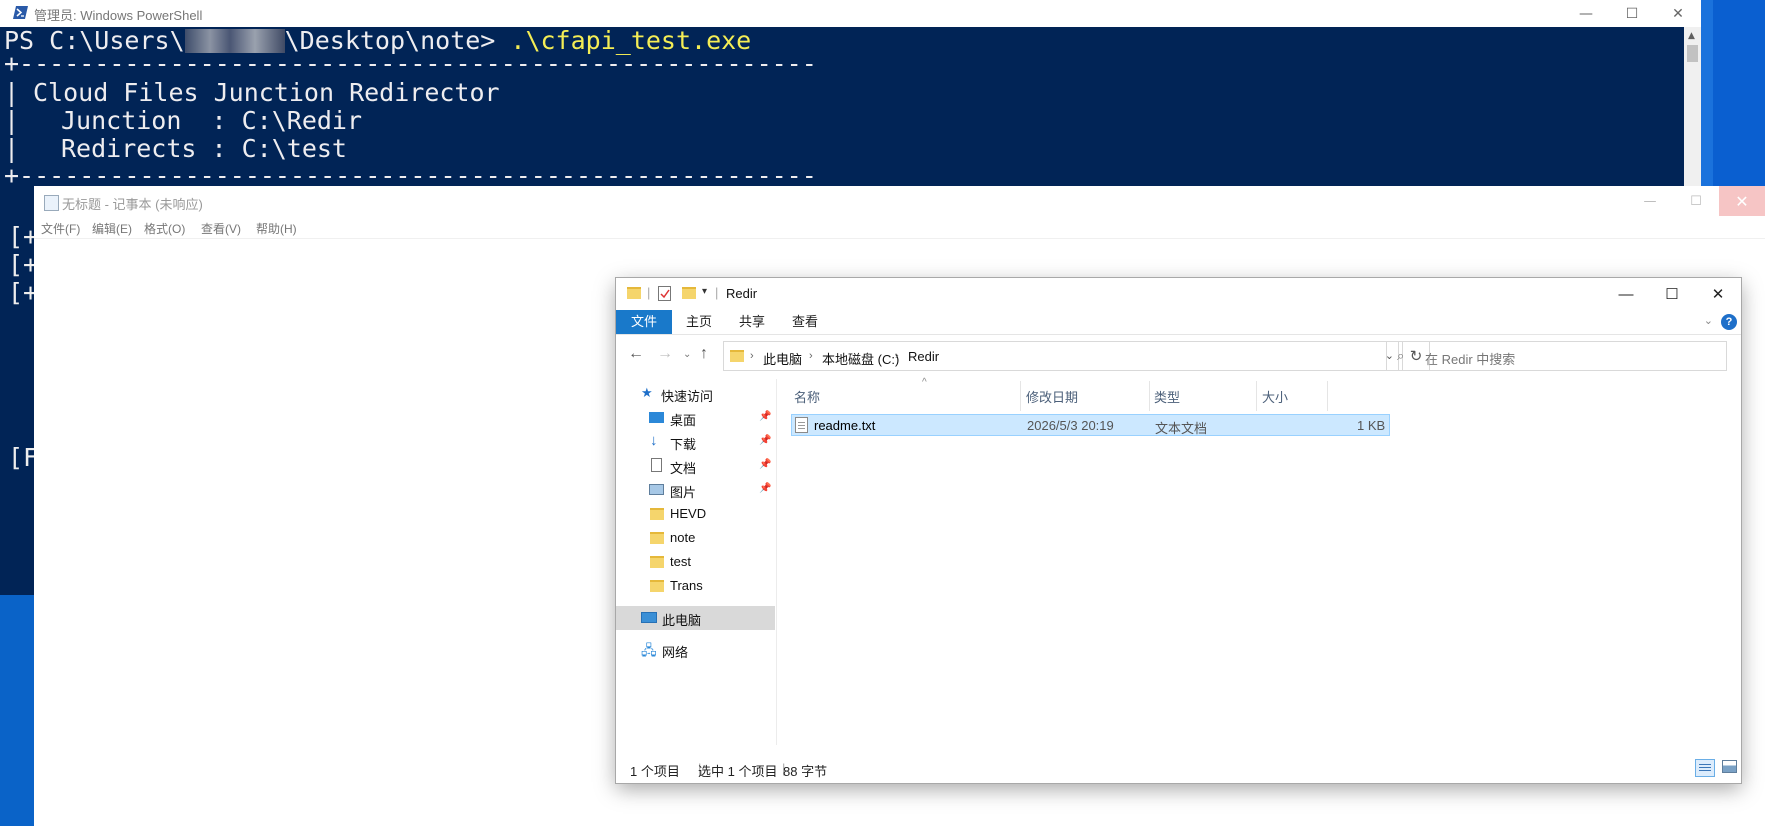 This screenshot has width=1765, height=826. What do you see at coordinates (742, 293) in the screenshot?
I see `explorer-title: Redir` at bounding box center [742, 293].